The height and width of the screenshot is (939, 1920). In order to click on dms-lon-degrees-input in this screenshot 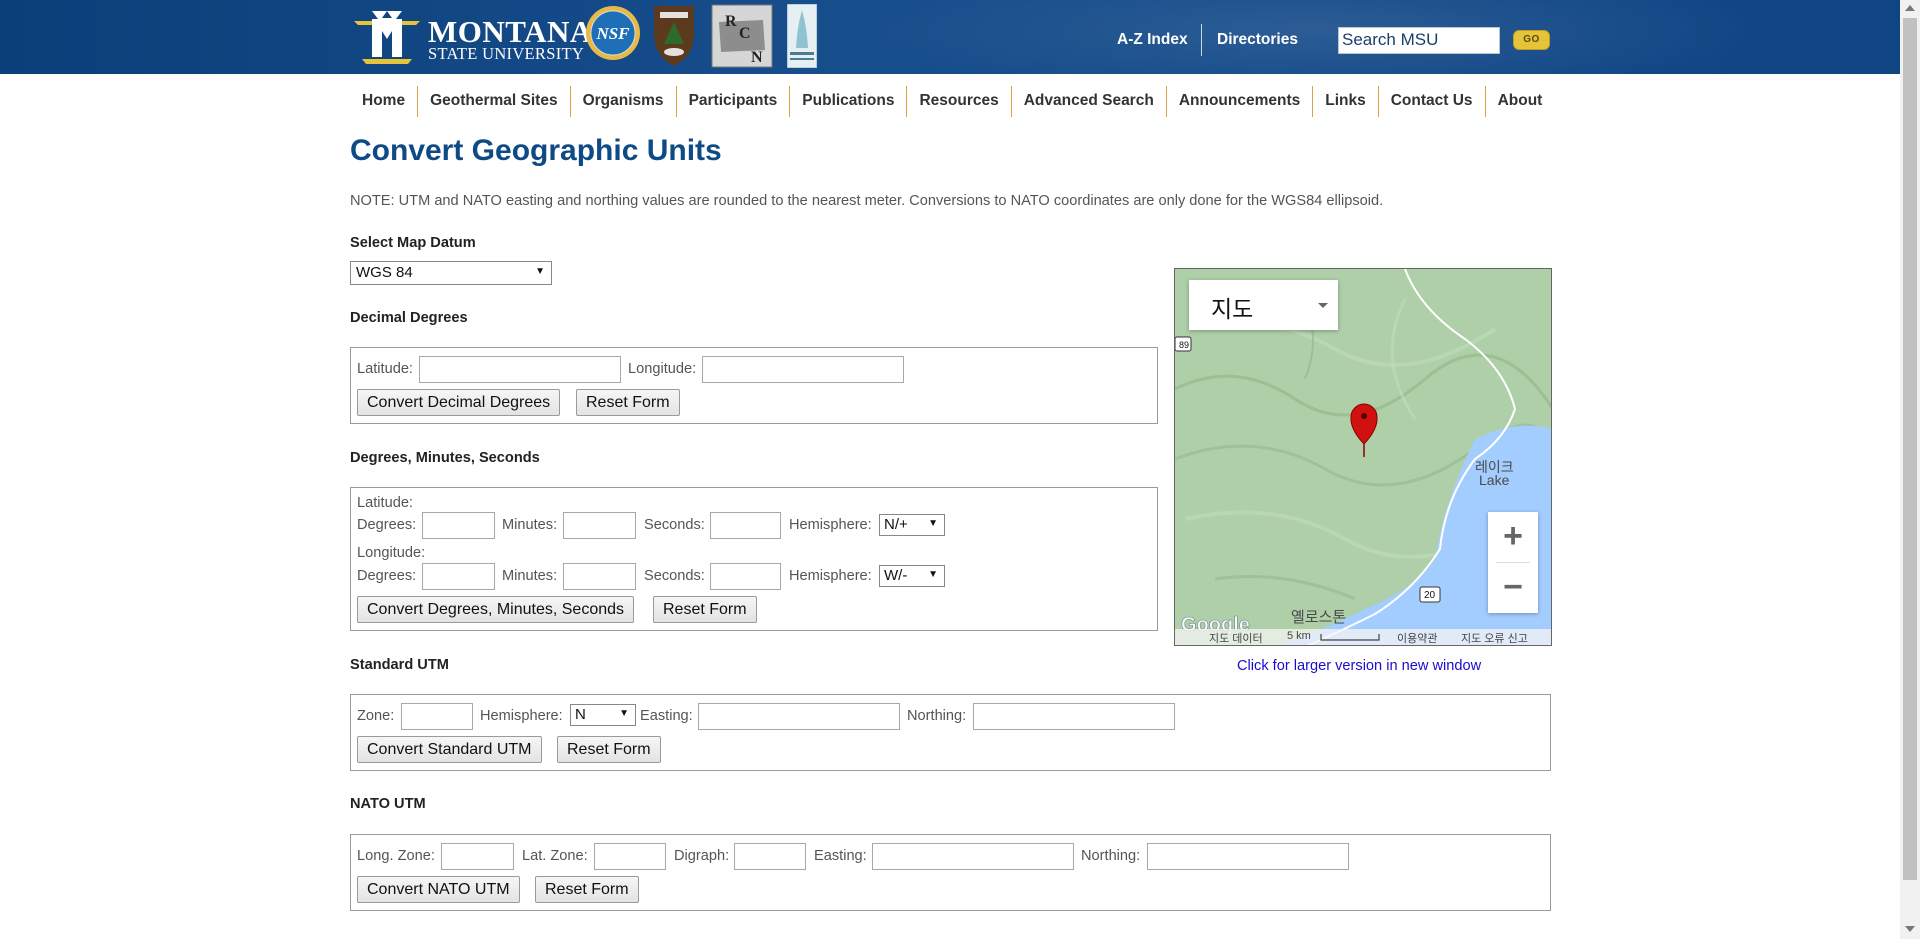, I will do `click(458, 576)`.